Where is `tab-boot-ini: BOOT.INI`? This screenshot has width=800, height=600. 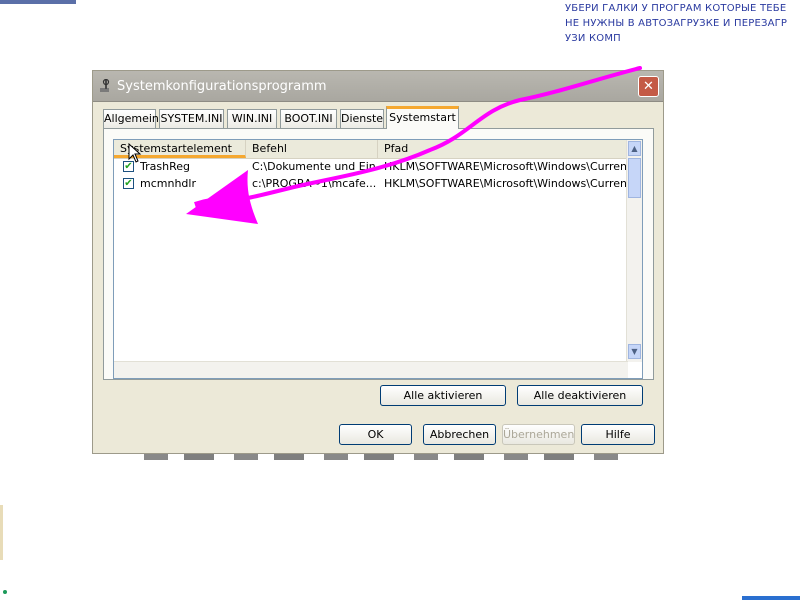 tab-boot-ini: BOOT.INI is located at coordinates (308, 118).